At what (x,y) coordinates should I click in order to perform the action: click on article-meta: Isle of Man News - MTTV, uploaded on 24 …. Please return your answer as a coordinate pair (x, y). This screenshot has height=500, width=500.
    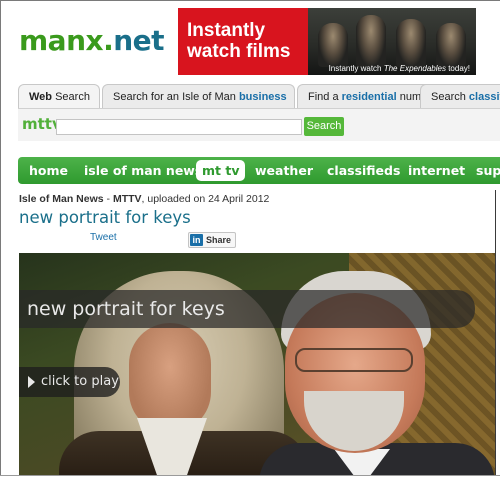
    Looking at the image, I should click on (144, 199).